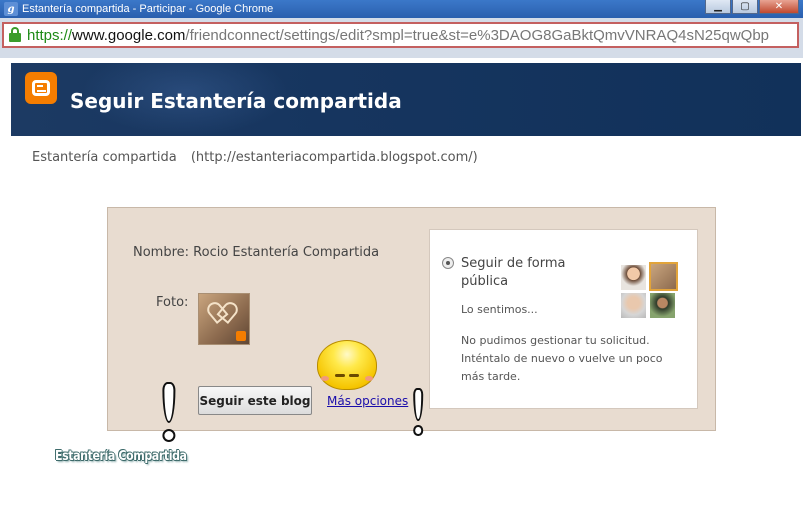  What do you see at coordinates (172, 302) in the screenshot?
I see `photo-label: Foto:` at bounding box center [172, 302].